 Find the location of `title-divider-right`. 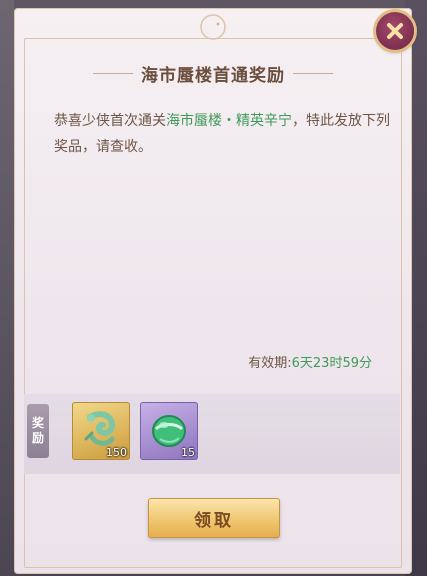

title-divider-right is located at coordinates (313, 73).